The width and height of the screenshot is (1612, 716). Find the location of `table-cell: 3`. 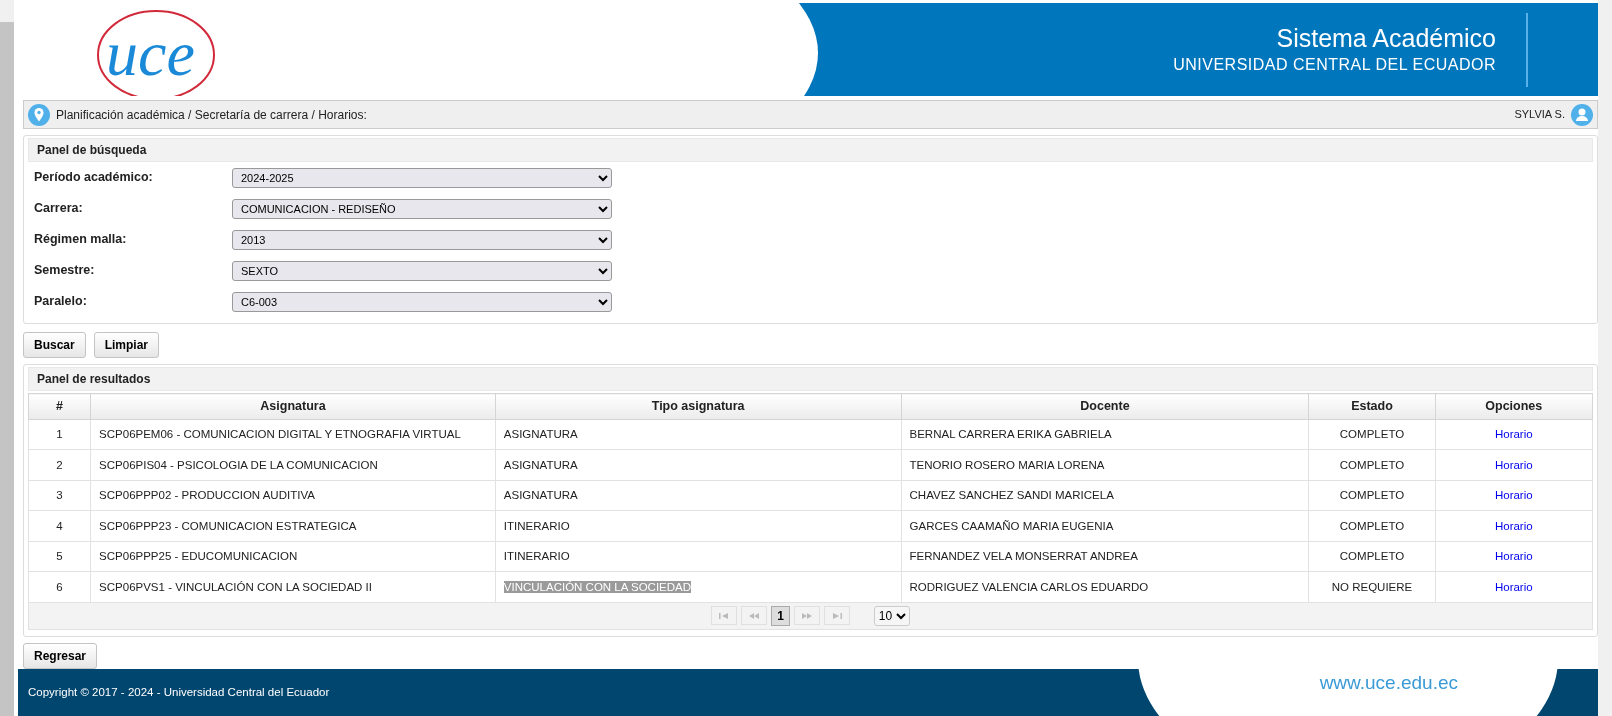

table-cell: 3 is located at coordinates (59, 495).